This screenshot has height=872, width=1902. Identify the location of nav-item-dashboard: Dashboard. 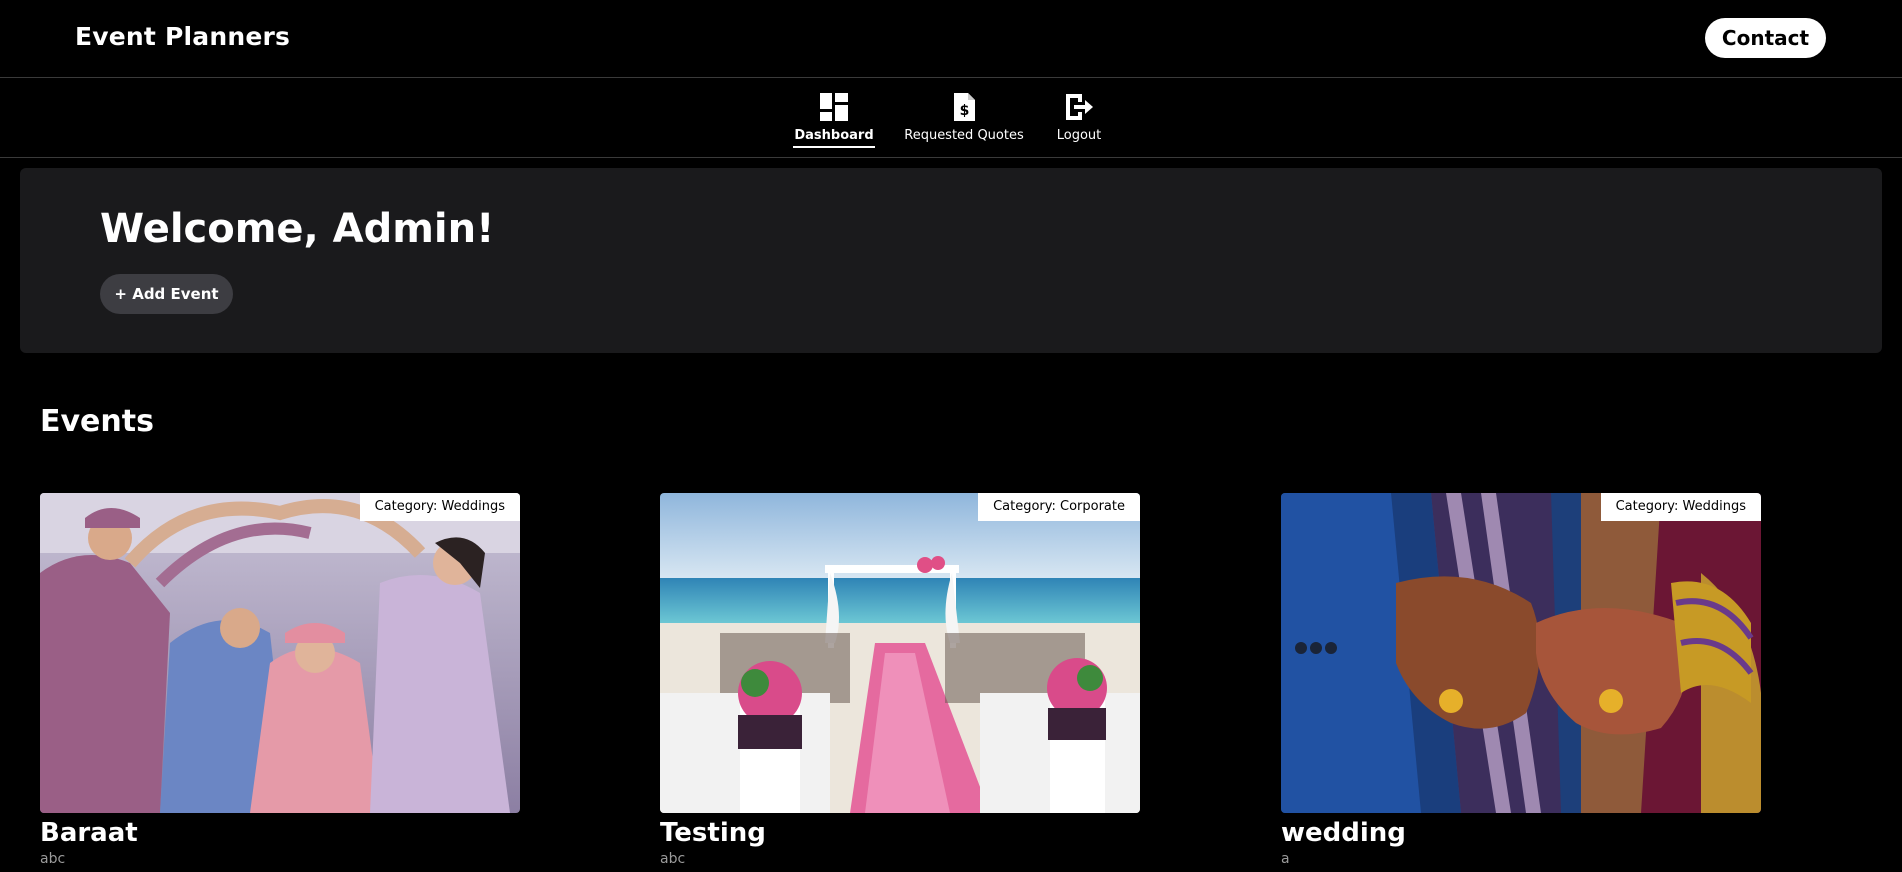
(834, 119).